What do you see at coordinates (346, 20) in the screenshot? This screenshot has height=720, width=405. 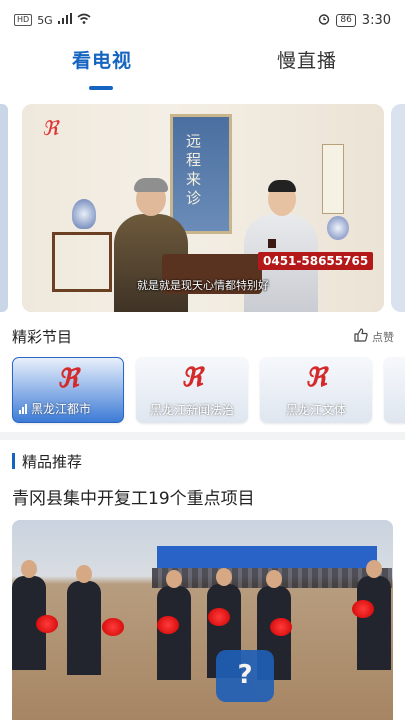 I see `battery-level: 86` at bounding box center [346, 20].